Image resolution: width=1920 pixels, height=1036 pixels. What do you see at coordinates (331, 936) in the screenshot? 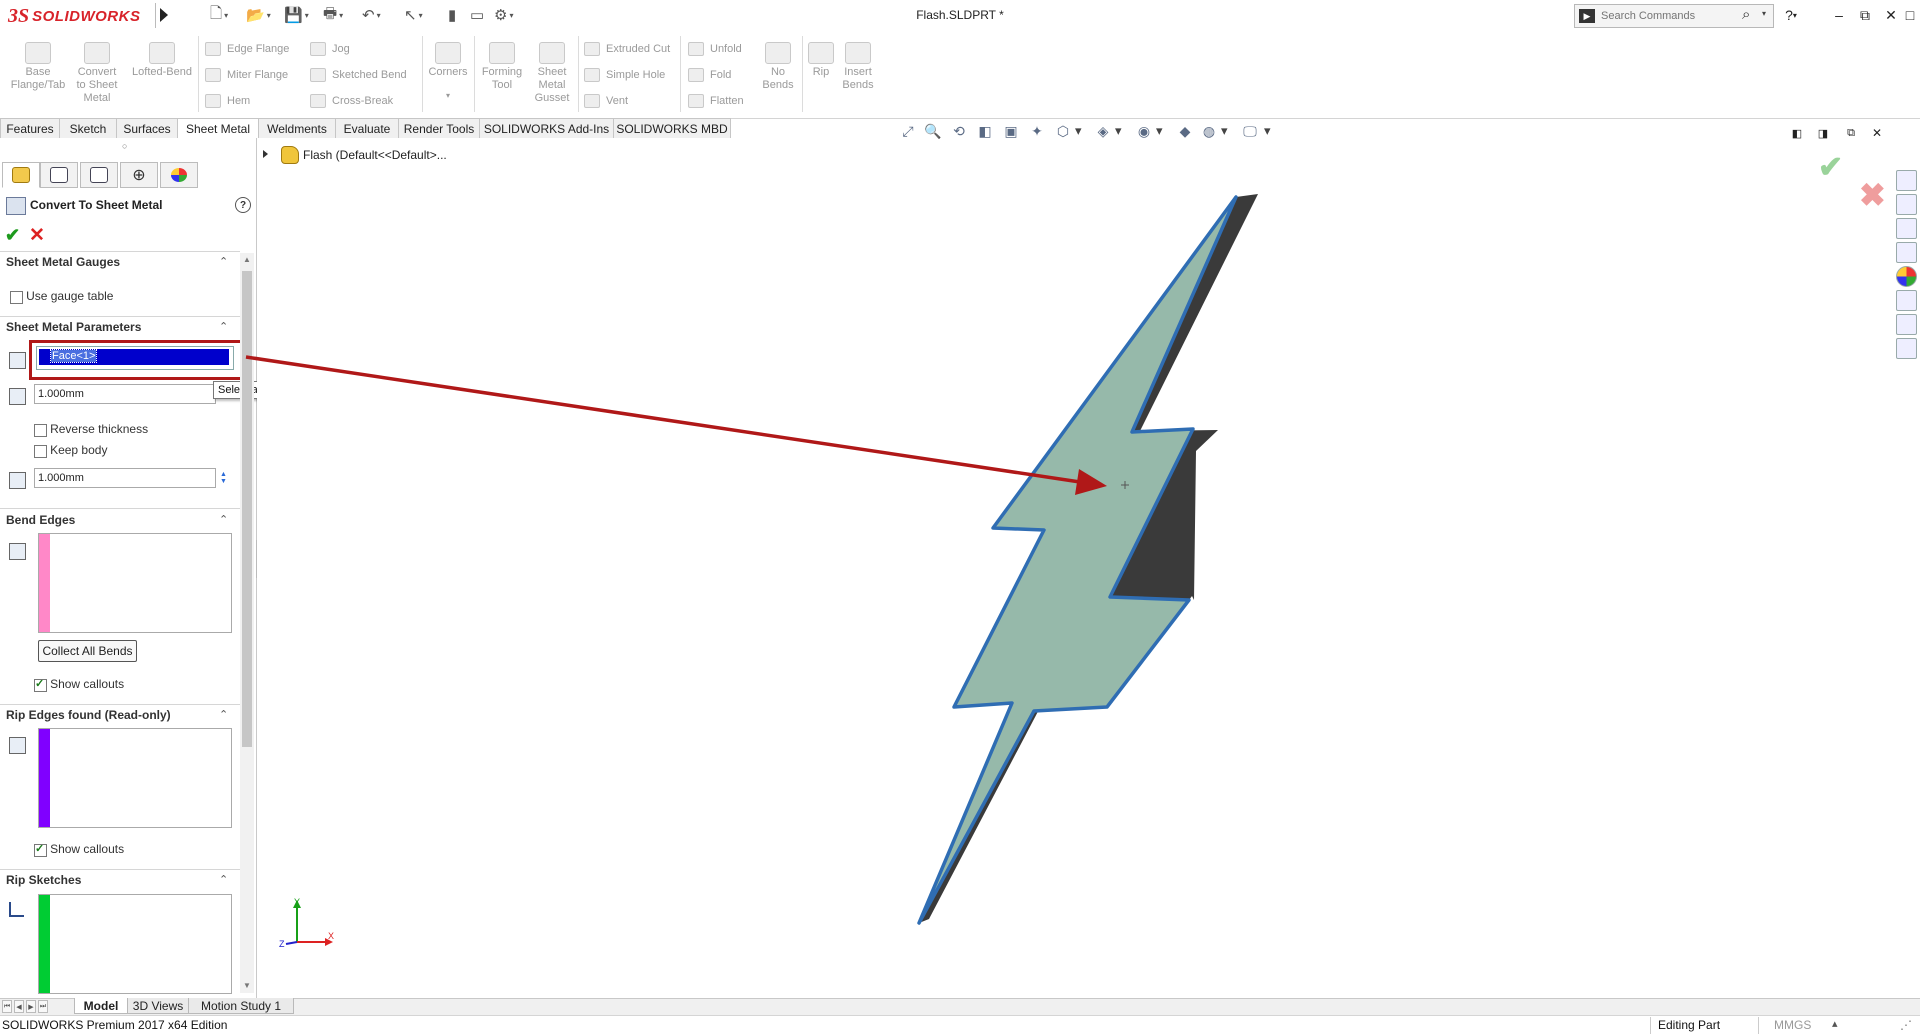
I see `triad-x-label: X` at bounding box center [331, 936].